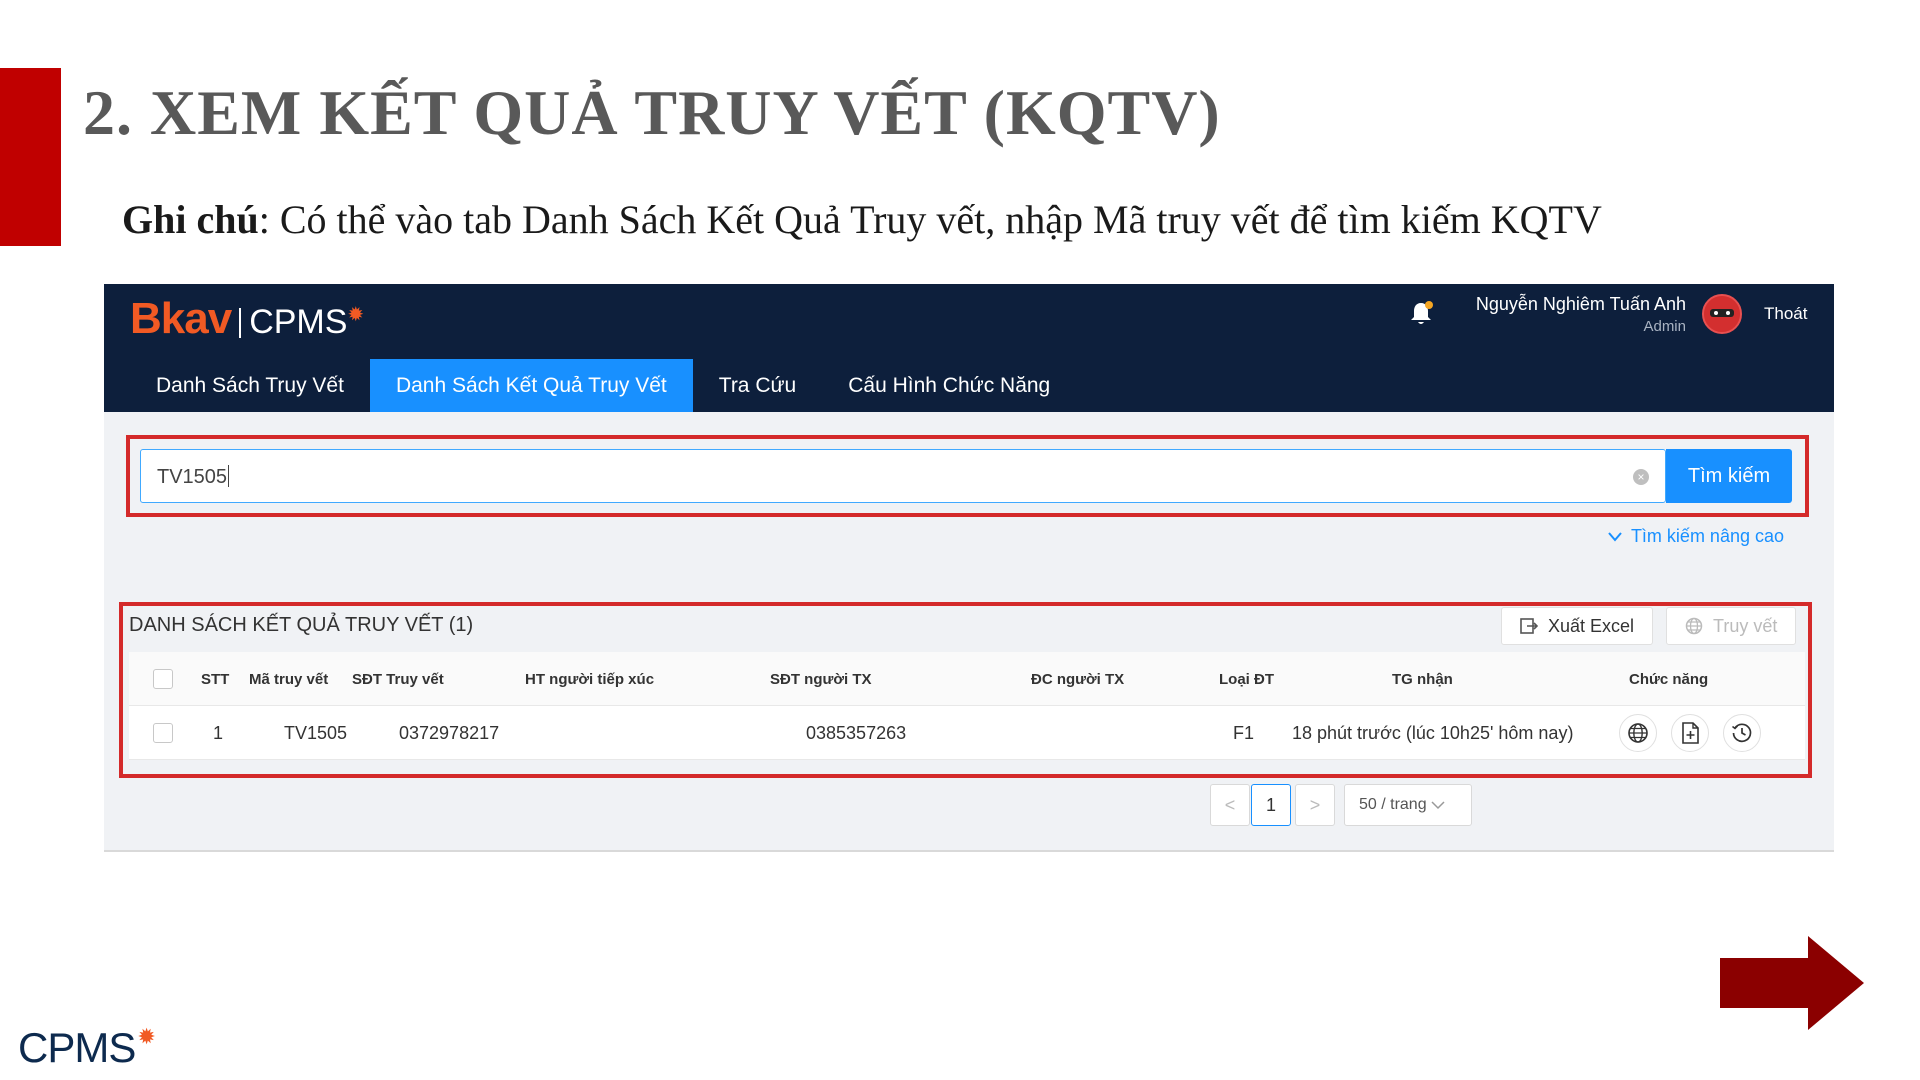 The width and height of the screenshot is (1920, 1080). Describe the element at coordinates (190, 219) in the screenshot. I see `note-label: Ghi chú` at that location.